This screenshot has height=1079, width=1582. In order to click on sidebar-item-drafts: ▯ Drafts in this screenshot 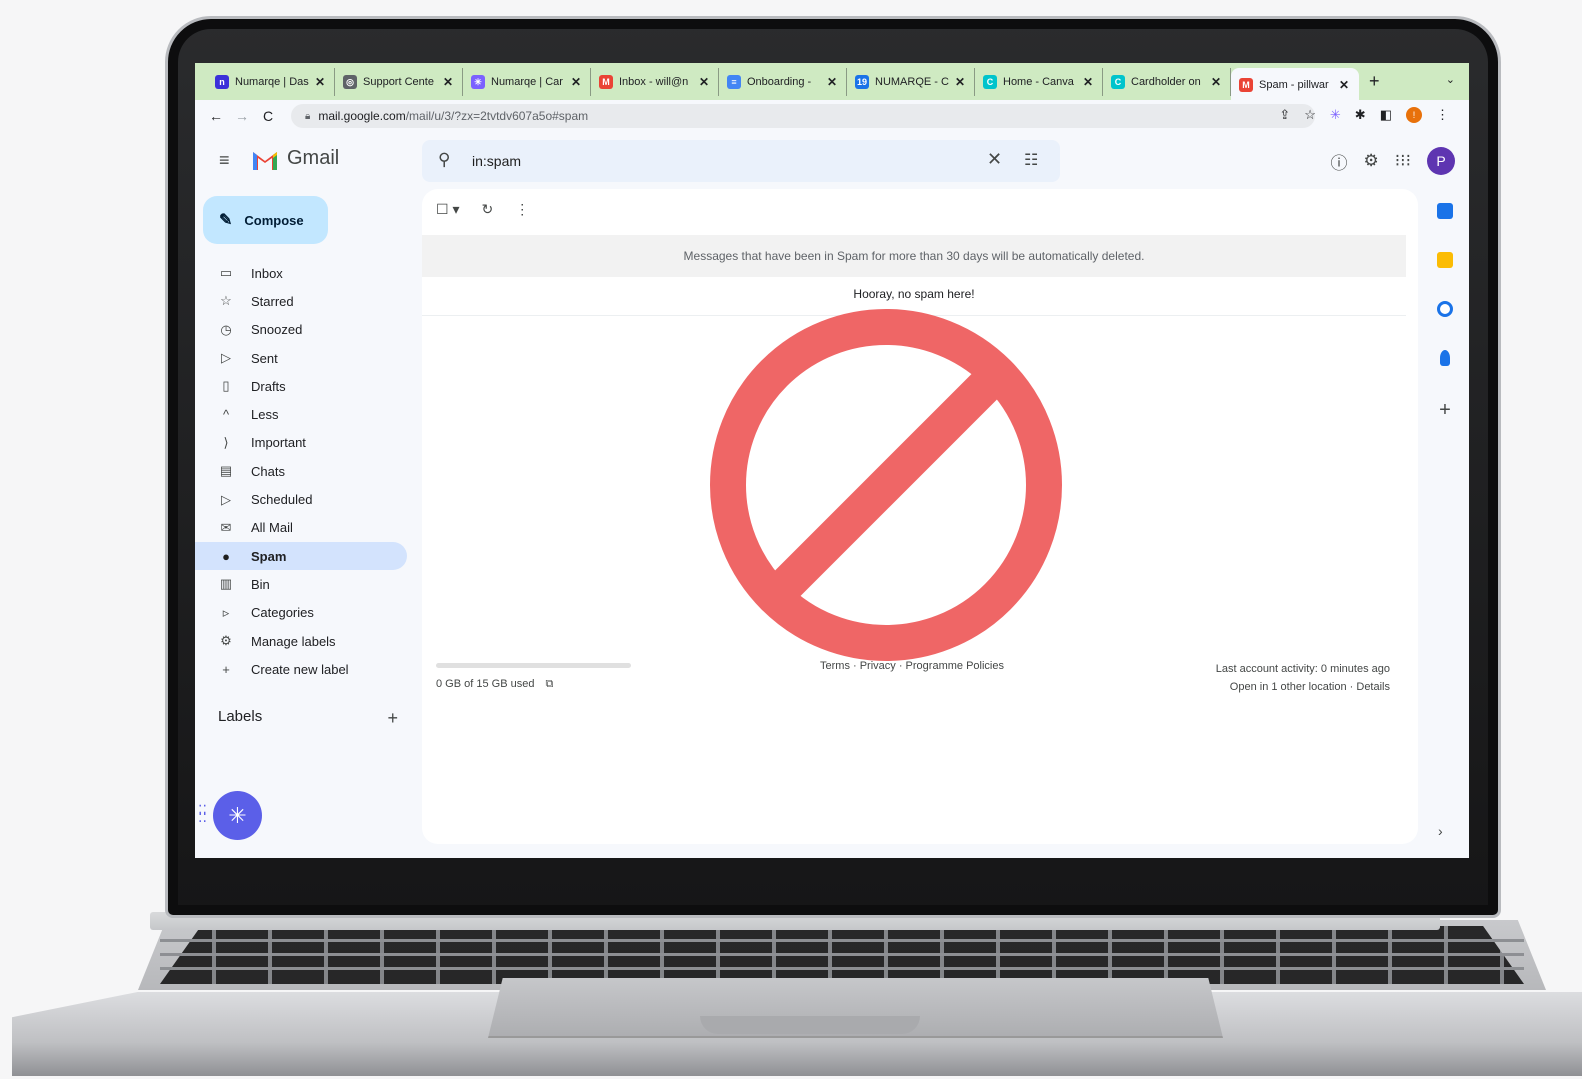, I will do `click(301, 386)`.